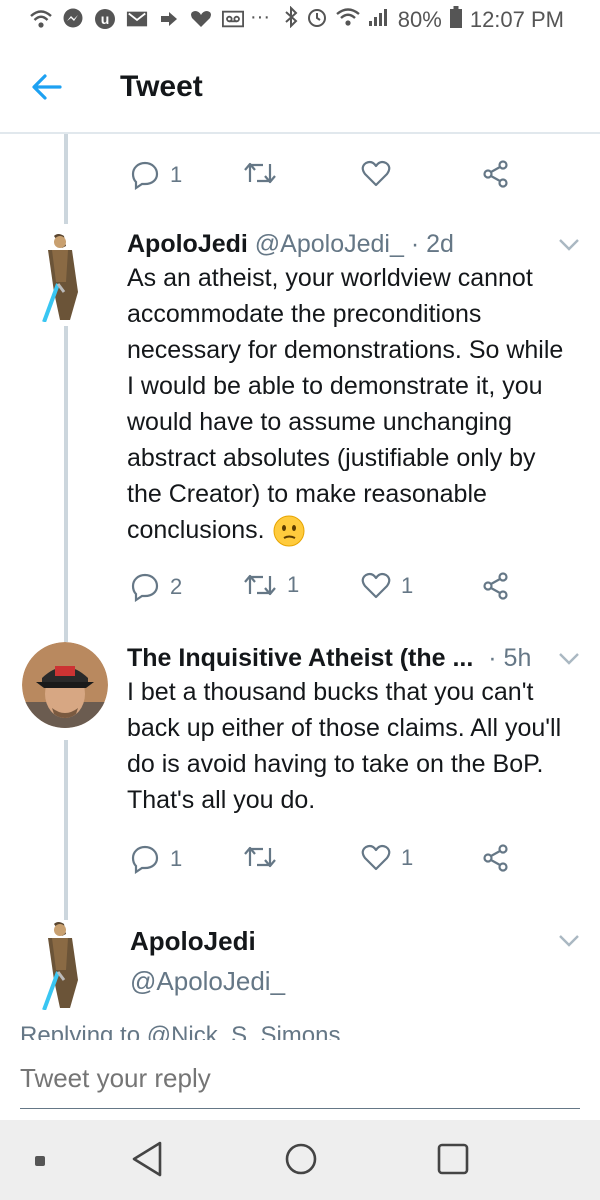 The height and width of the screenshot is (1200, 600). I want to click on tweet-actions: 1 1, so click(360, 864).